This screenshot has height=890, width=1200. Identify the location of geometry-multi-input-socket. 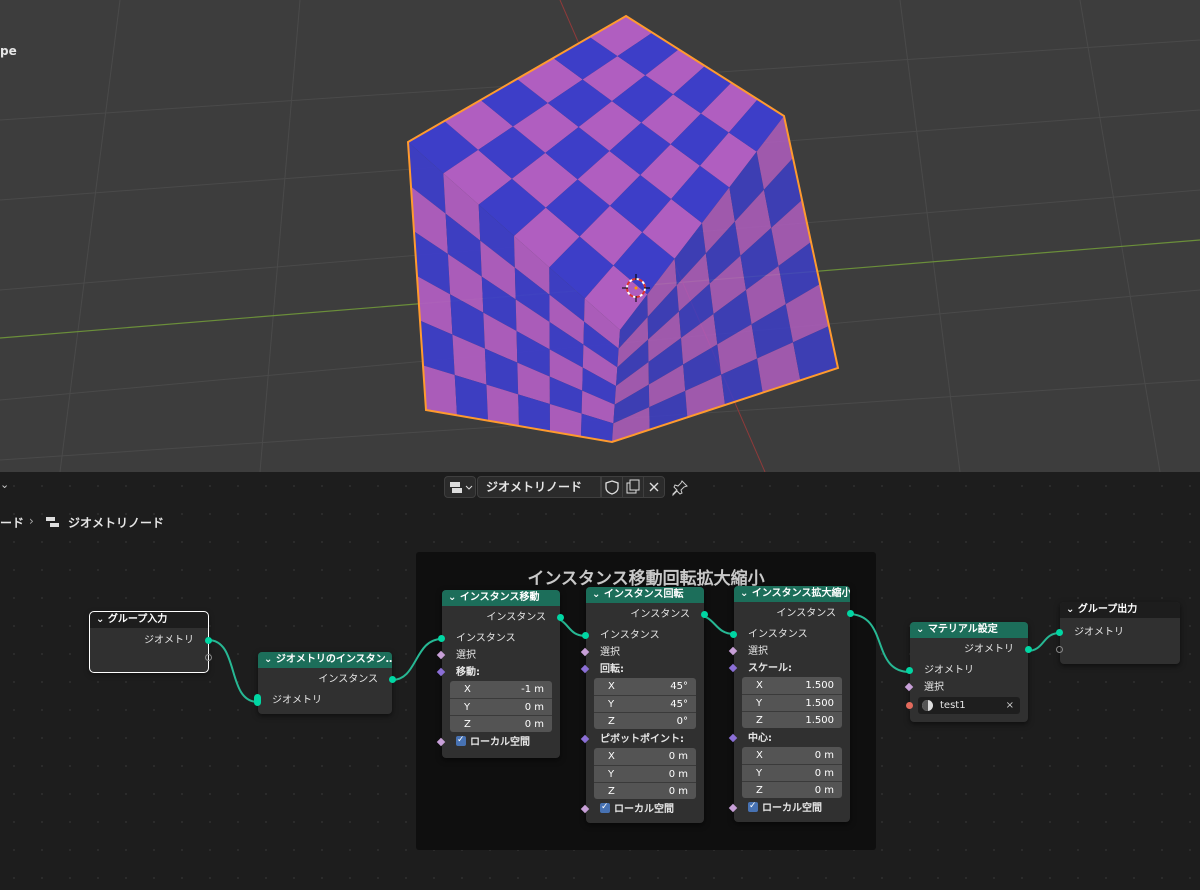
(257, 700).